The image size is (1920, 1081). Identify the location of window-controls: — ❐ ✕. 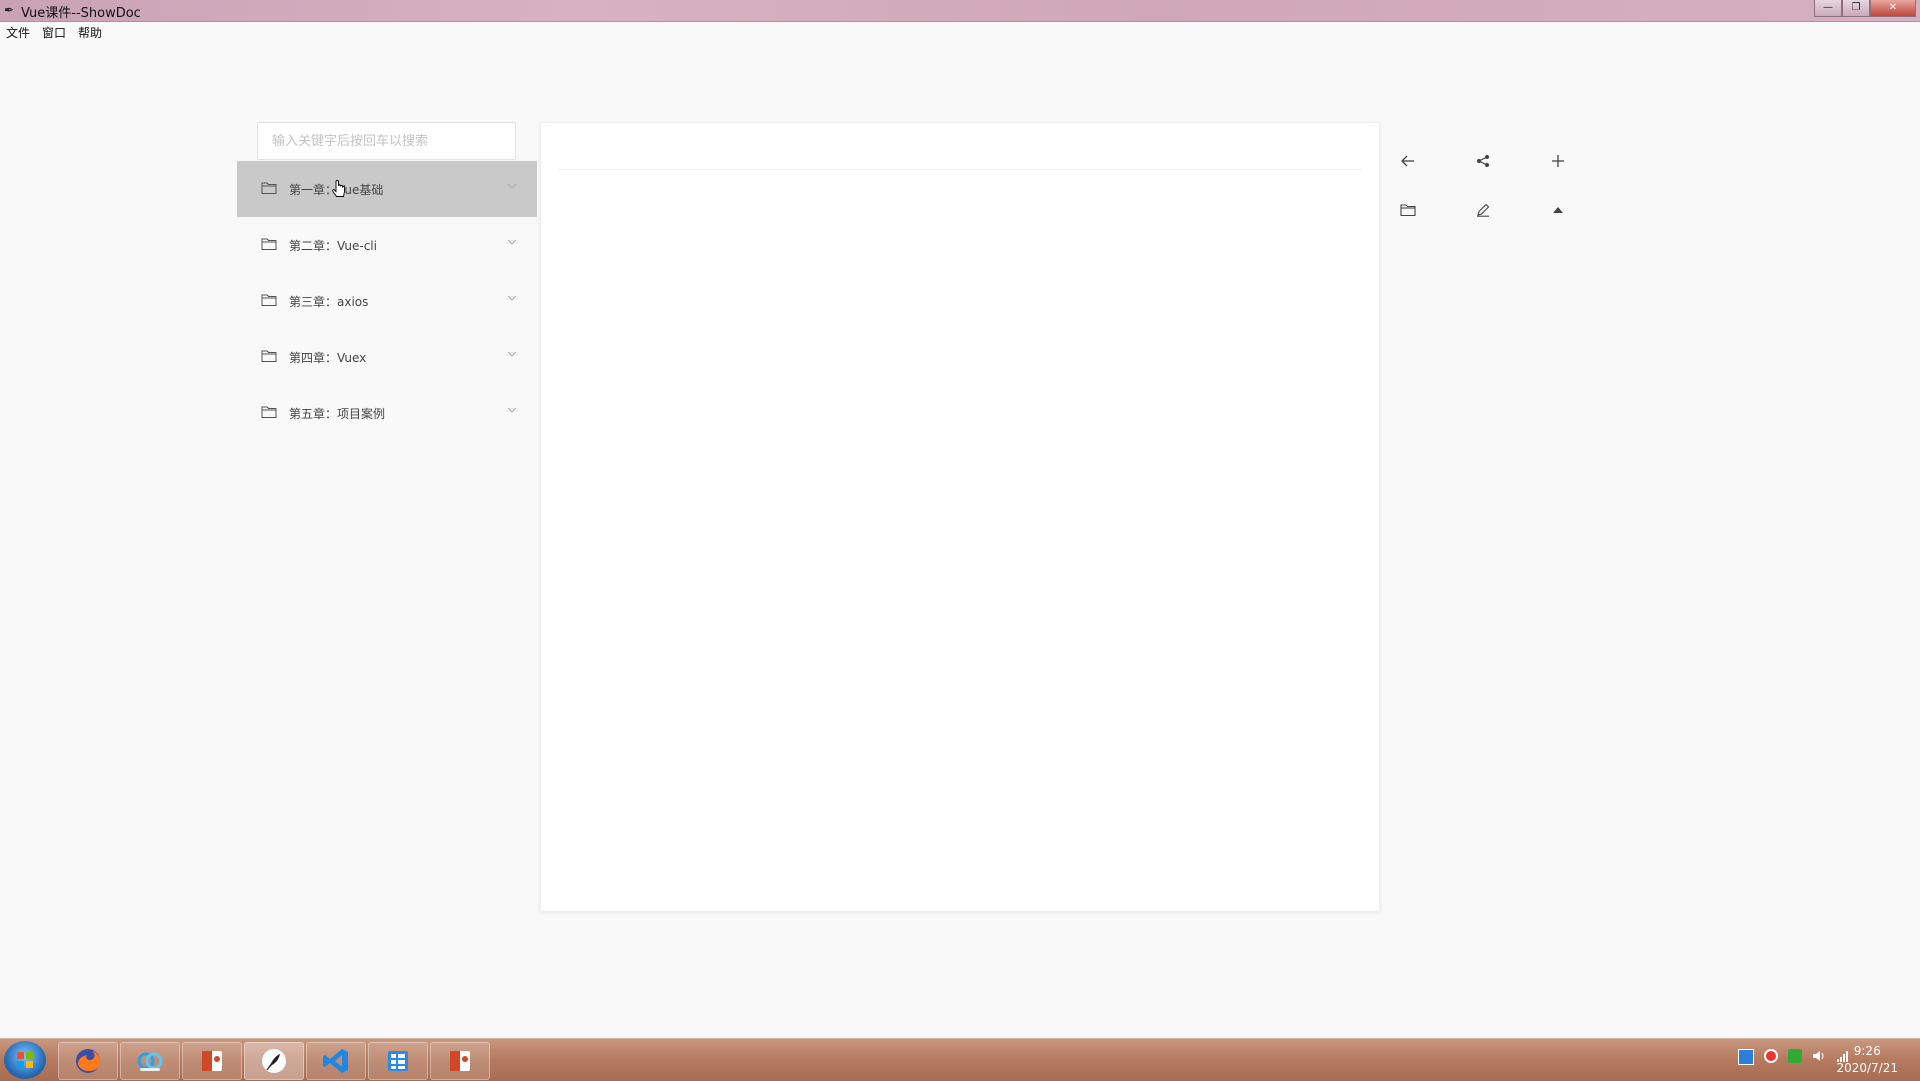
(1865, 9).